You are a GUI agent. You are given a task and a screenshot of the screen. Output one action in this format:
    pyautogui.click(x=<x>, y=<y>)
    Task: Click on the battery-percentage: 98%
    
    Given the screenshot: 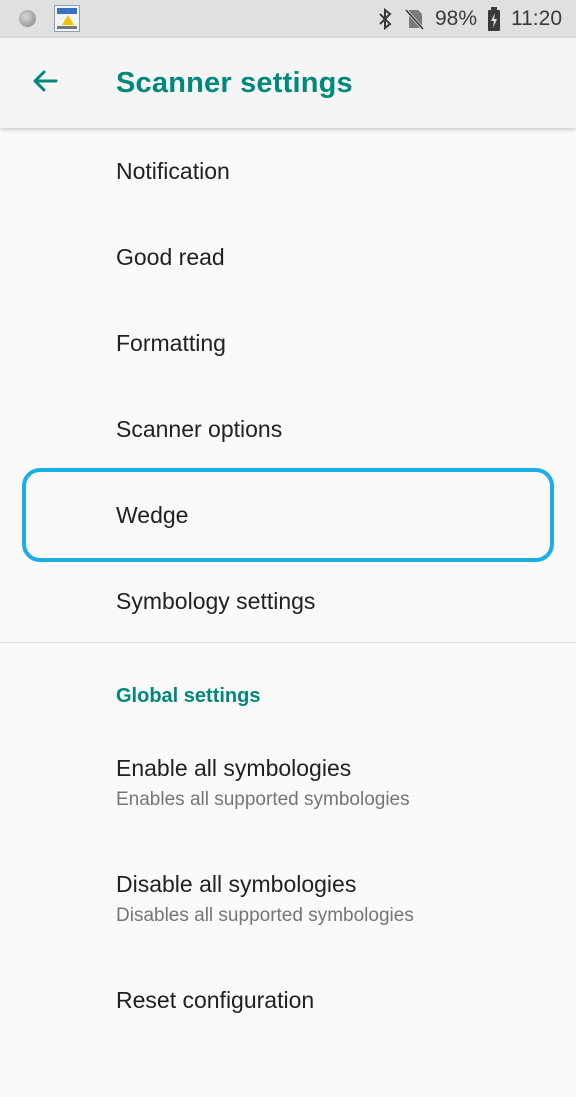 What is the action you would take?
    pyautogui.click(x=455, y=18)
    